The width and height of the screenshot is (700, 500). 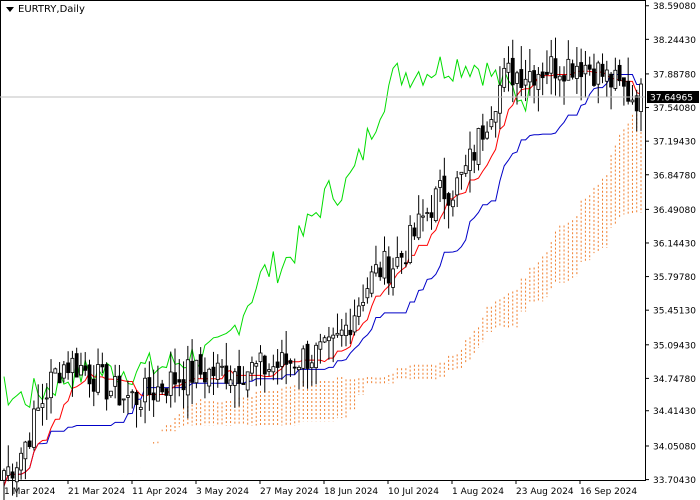 I want to click on x-tick-label: 1 Aug 2024, so click(x=478, y=492).